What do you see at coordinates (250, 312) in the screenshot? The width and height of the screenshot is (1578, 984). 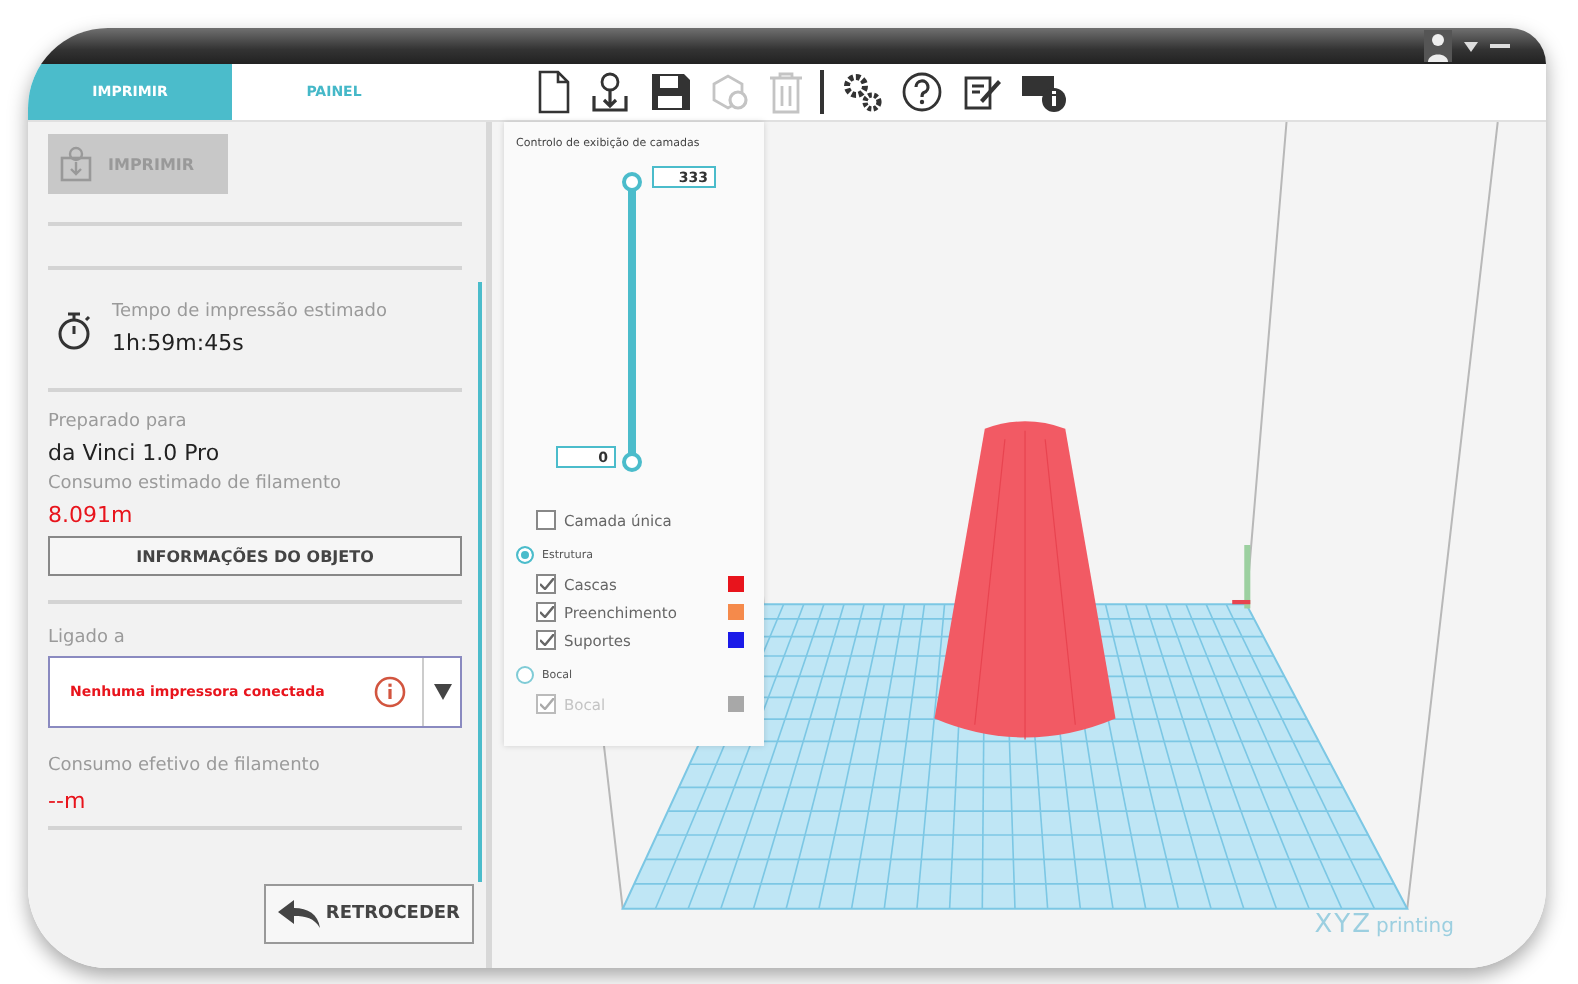 I see `estimate-label: Tempo de impressão estimado` at bounding box center [250, 312].